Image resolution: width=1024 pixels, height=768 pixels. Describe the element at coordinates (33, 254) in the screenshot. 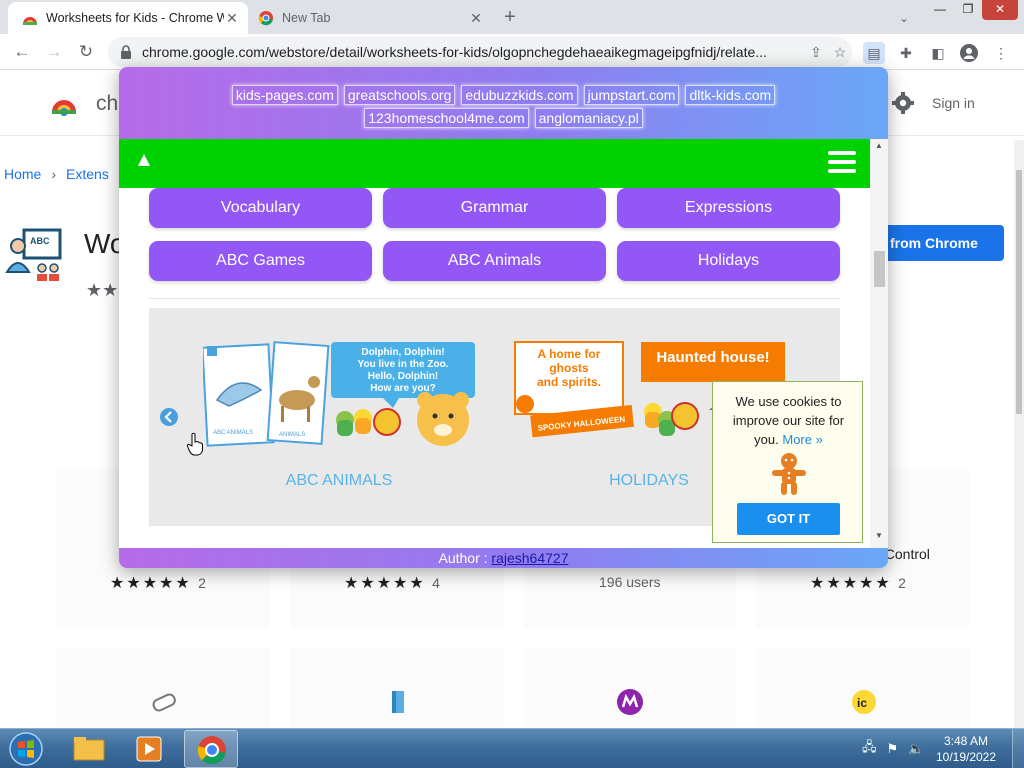

I see `extension-teacher-icon: ABC` at that location.